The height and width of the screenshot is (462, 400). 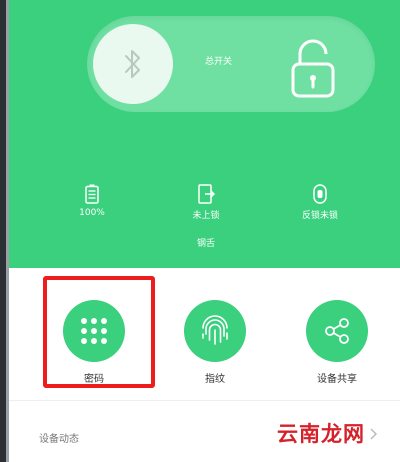 What do you see at coordinates (321, 434) in the screenshot?
I see `watermark: 云南龙网` at bounding box center [321, 434].